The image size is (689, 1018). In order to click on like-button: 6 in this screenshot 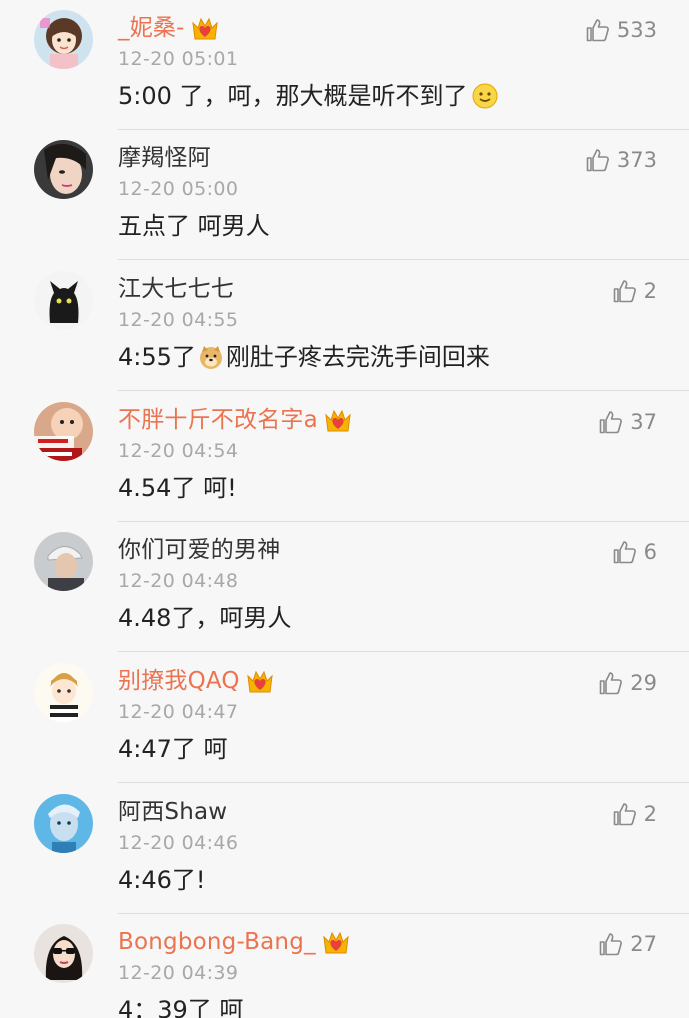, I will do `click(634, 552)`.